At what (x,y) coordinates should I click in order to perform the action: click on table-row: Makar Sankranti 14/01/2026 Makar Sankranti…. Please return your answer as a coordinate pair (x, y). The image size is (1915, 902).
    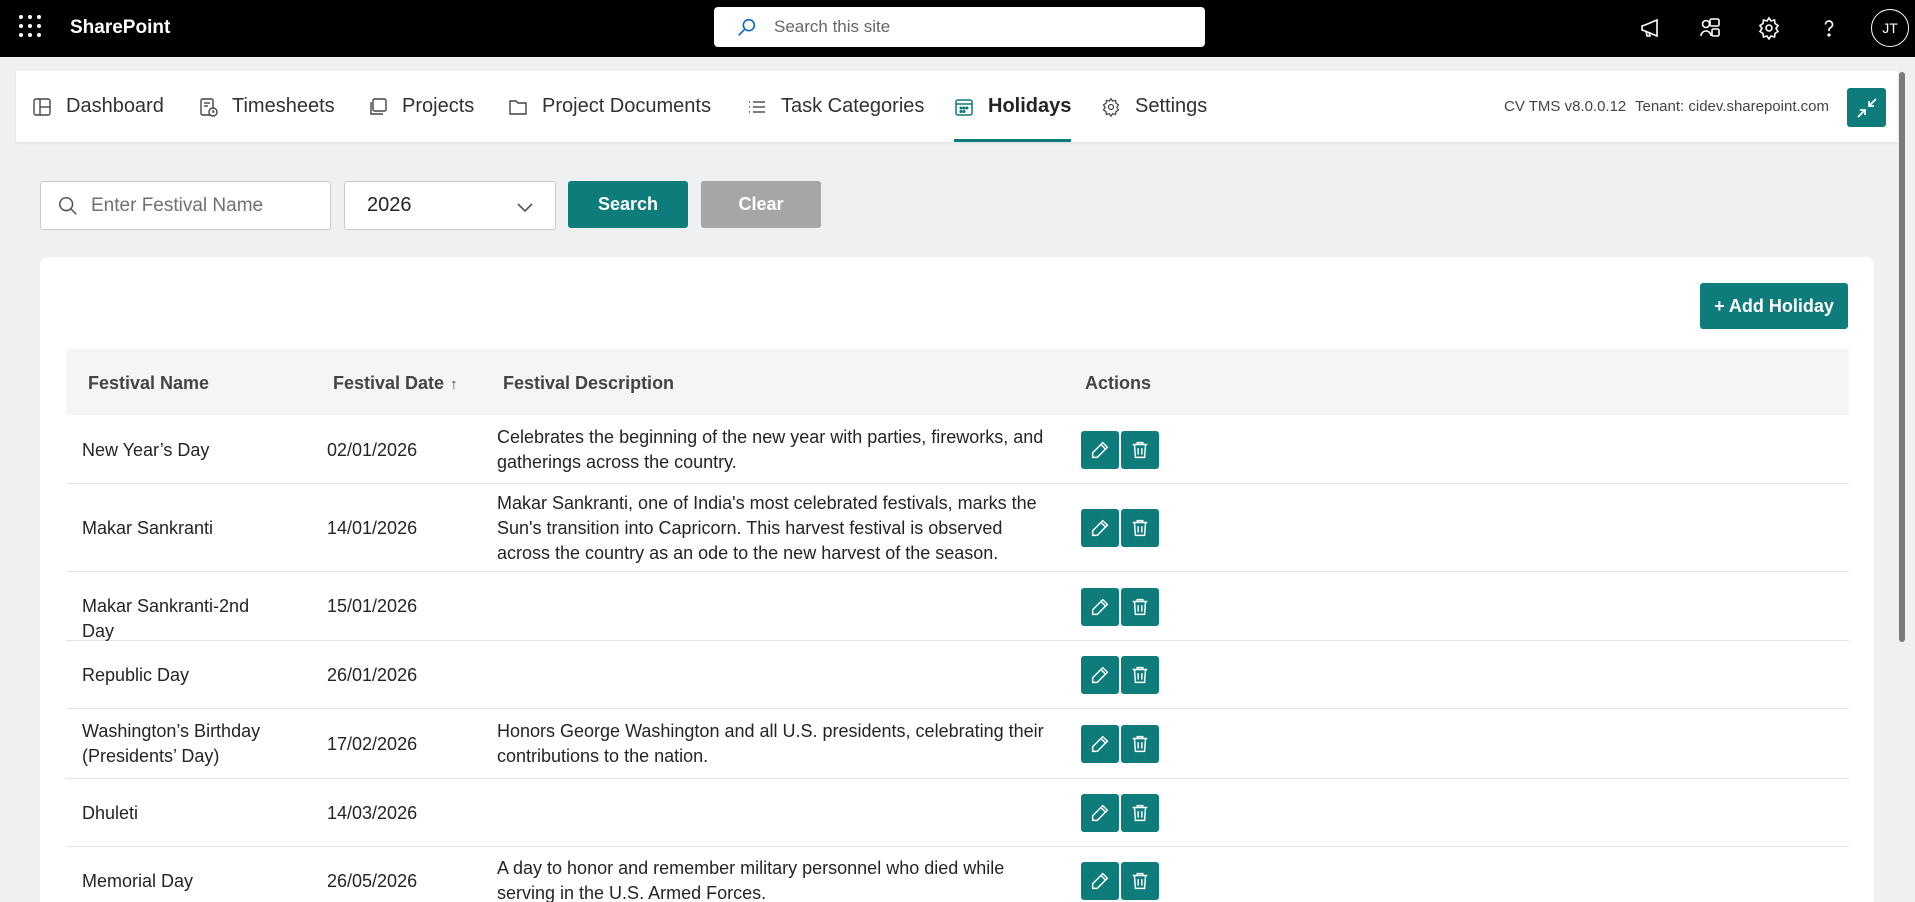
    Looking at the image, I should click on (957, 528).